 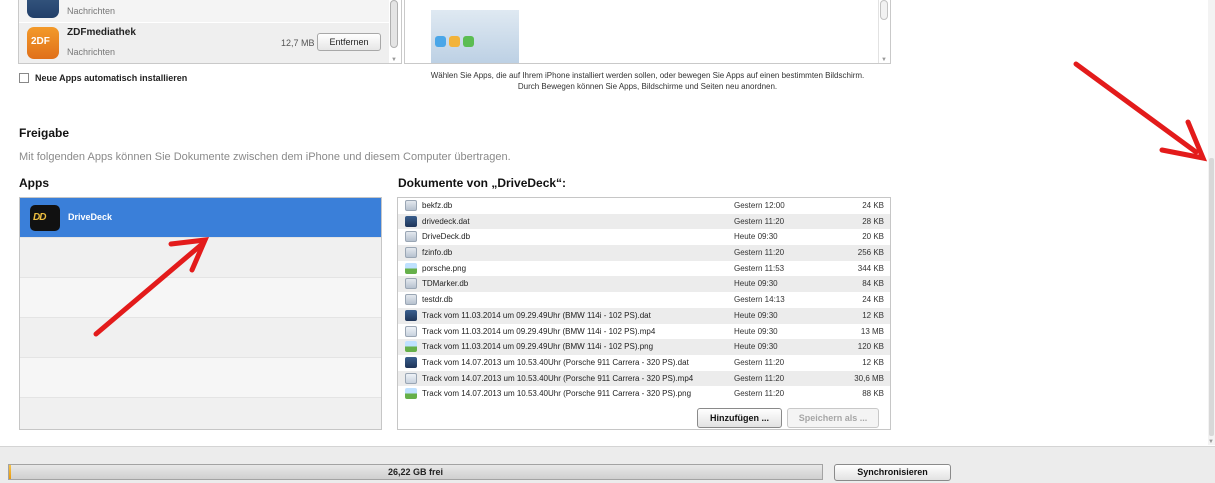 I want to click on capacity-bar: 26,22 GB frei, so click(x=415, y=472).